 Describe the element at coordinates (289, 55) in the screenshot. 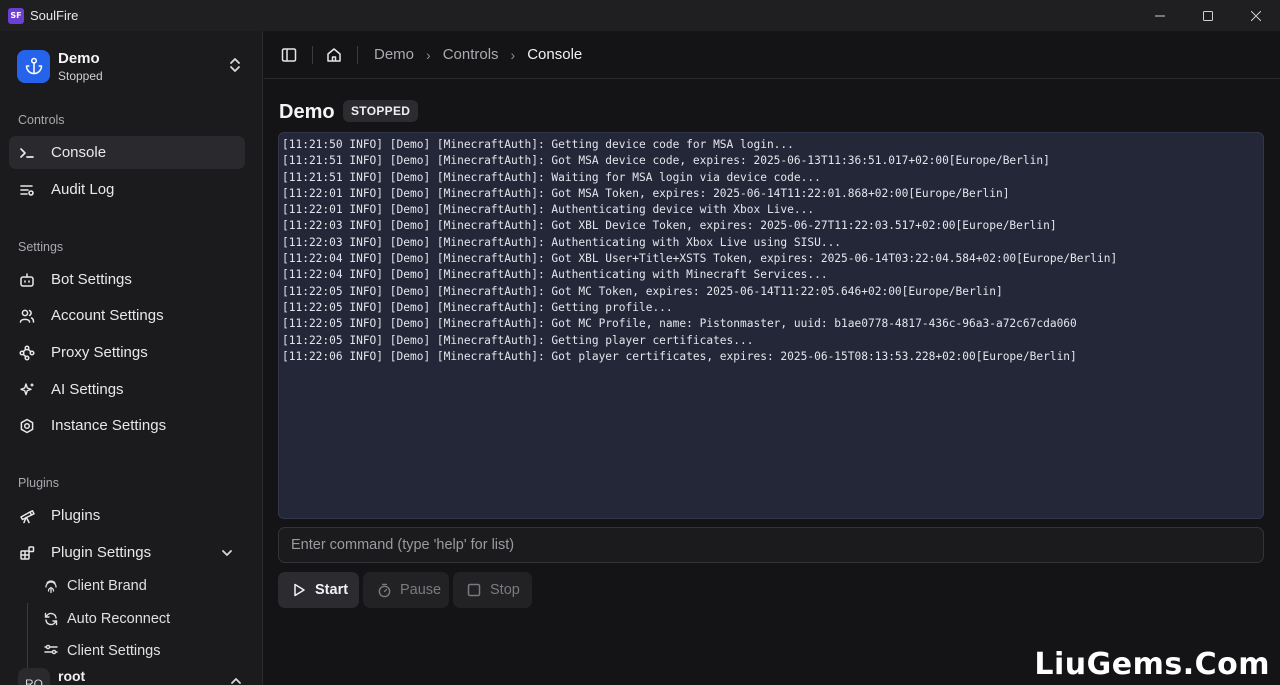

I see `sidebar-toggle-icon` at that location.